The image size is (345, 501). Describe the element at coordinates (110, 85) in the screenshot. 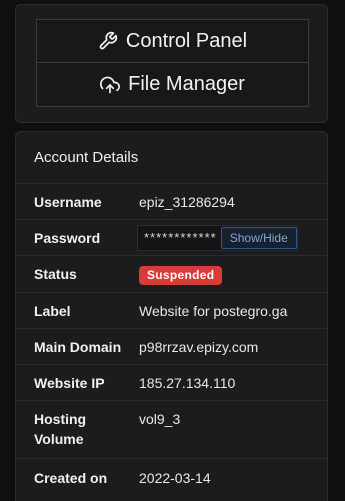

I see `cloud-upload-icon` at that location.